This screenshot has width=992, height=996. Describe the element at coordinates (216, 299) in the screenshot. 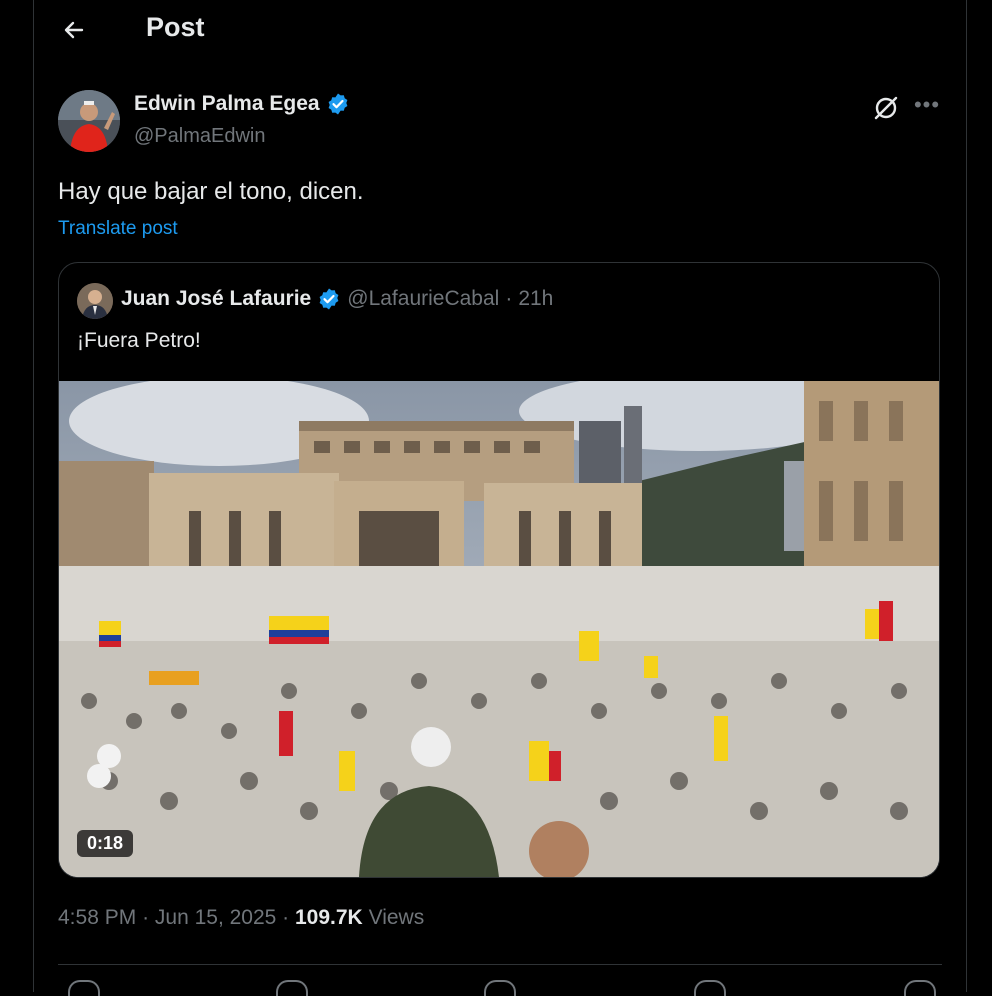

I see `quote-author-name: Juan José Lafaurie` at that location.